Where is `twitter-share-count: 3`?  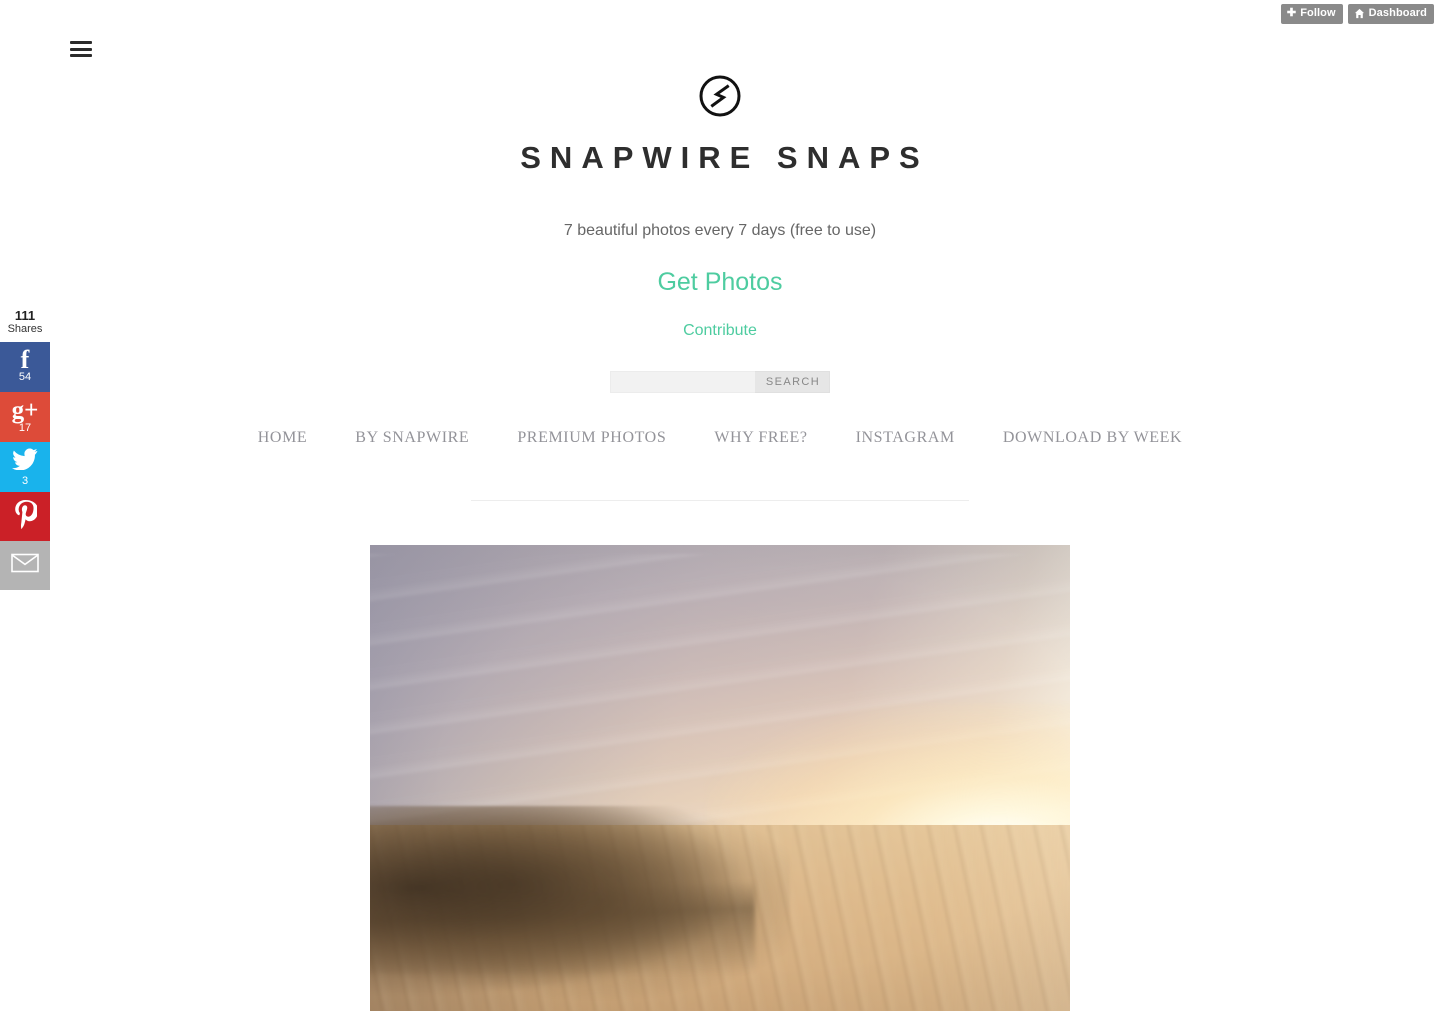
twitter-share-count: 3 is located at coordinates (25, 480).